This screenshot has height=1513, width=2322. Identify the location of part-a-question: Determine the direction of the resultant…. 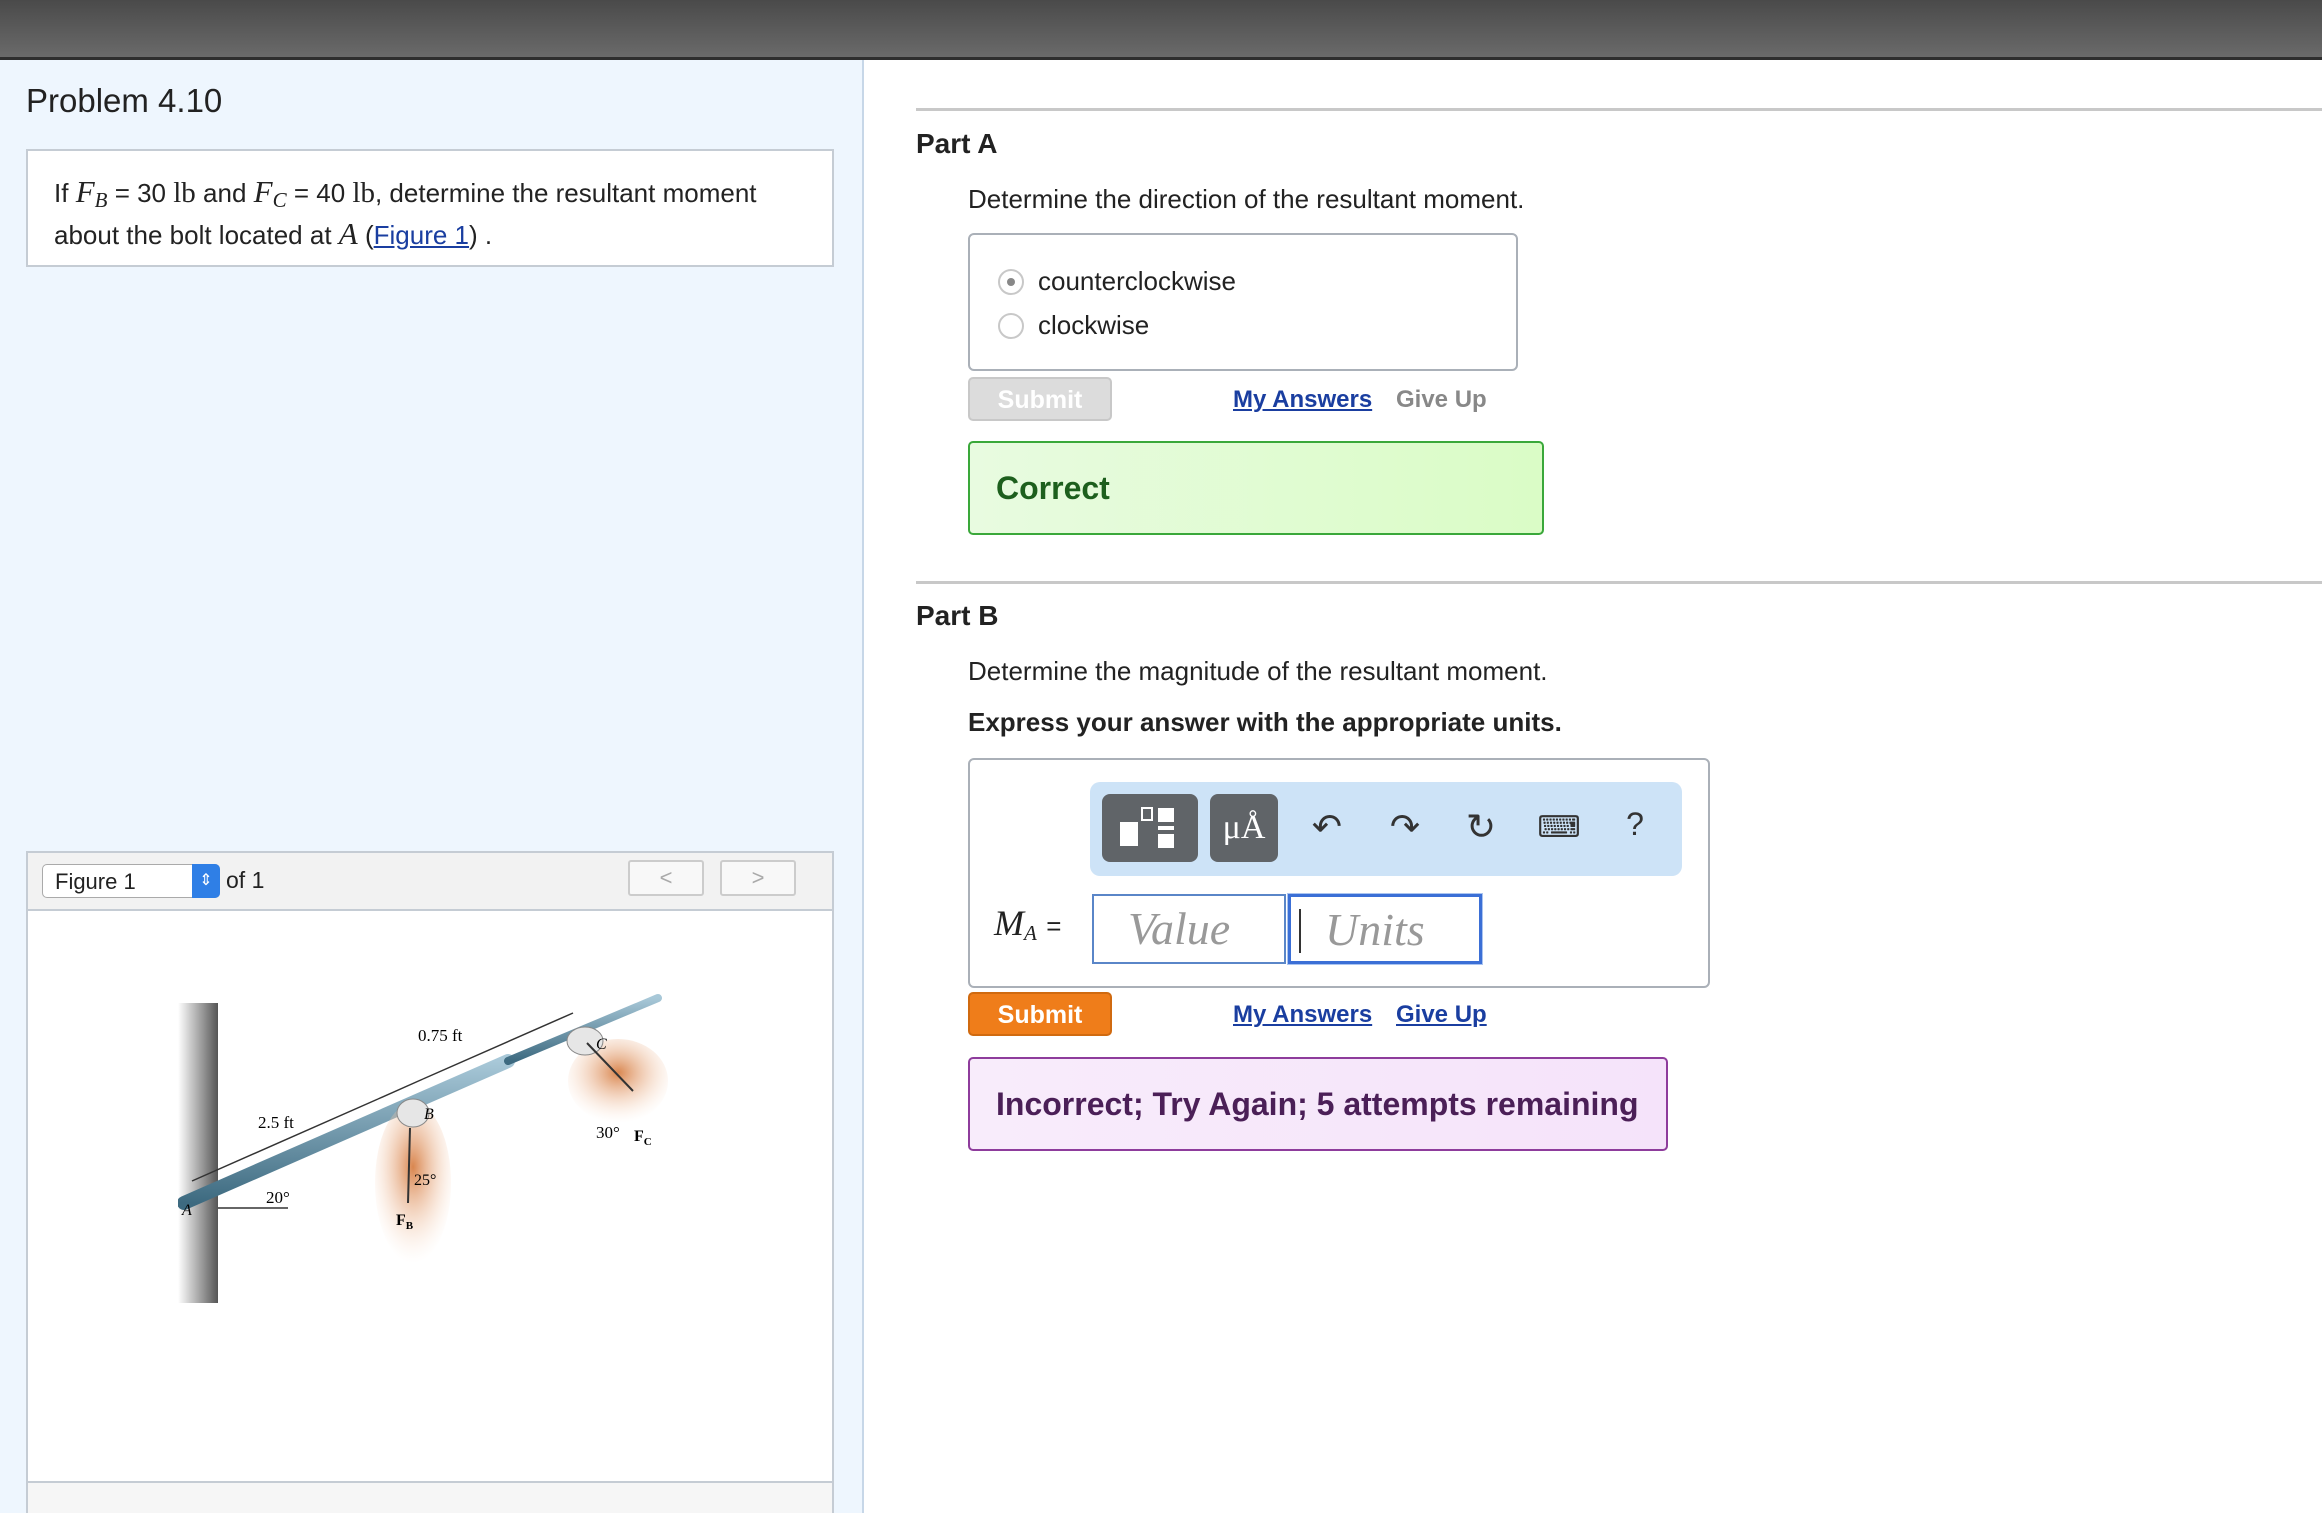
(1246, 199).